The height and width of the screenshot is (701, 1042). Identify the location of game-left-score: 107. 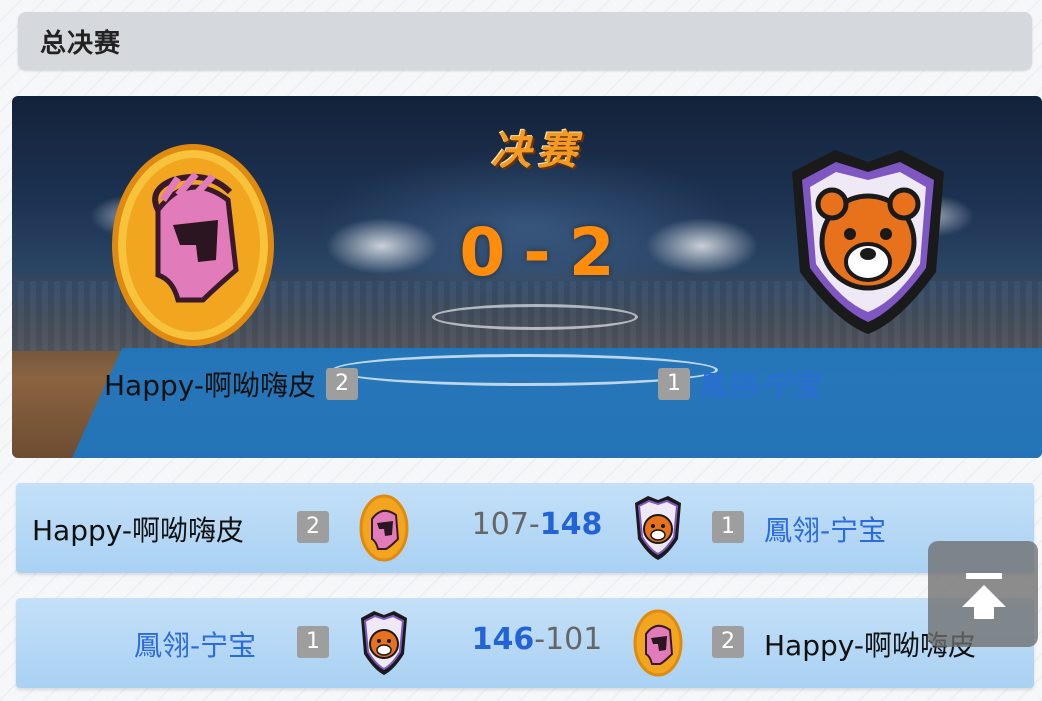
(500, 524).